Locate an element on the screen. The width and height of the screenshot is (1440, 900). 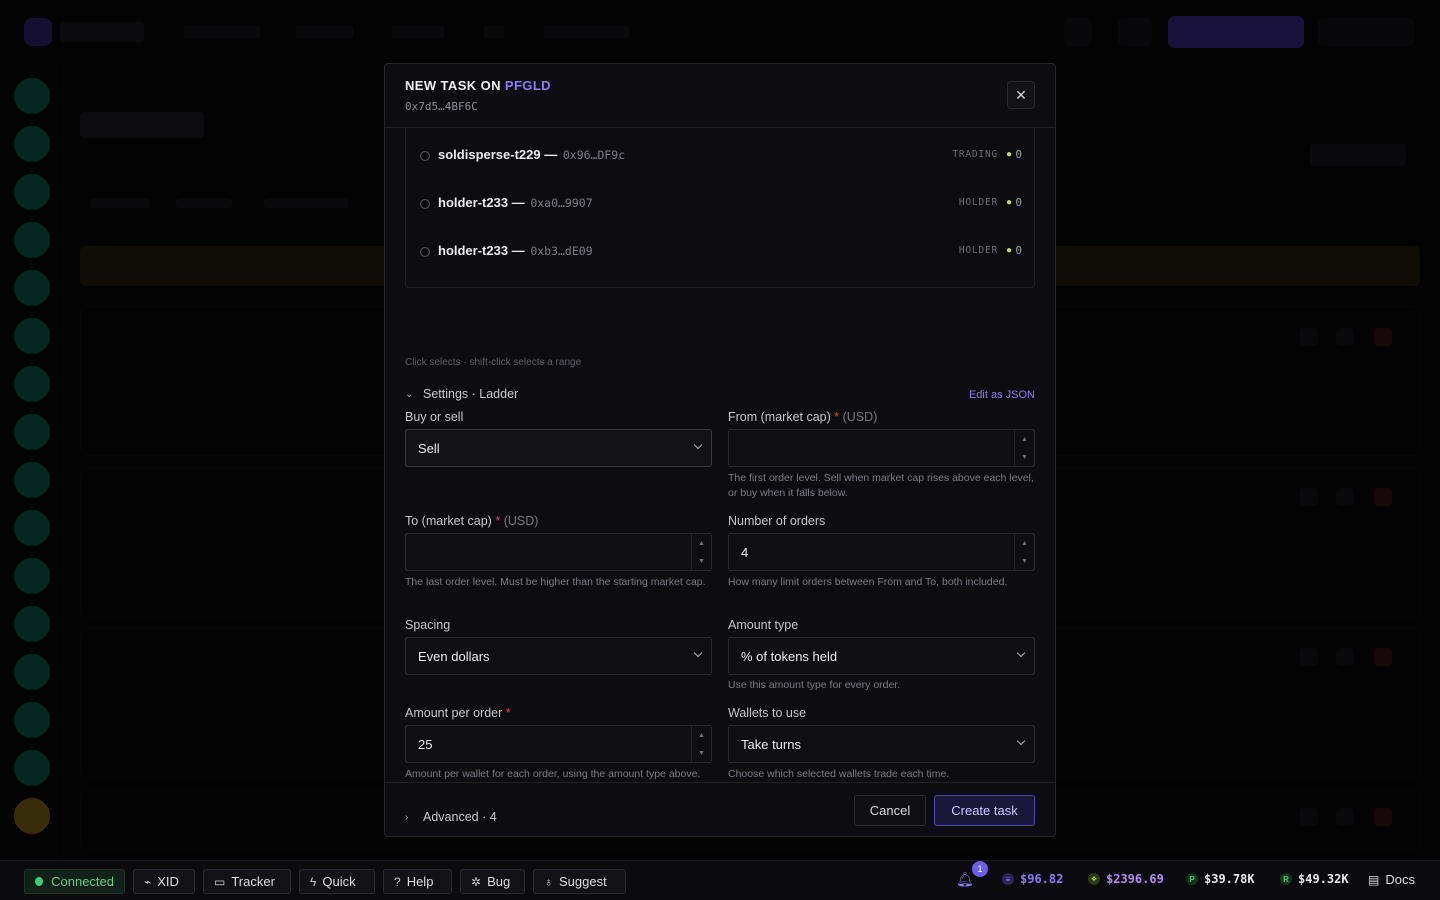
modal-footer: Cancel Create task is located at coordinates (720, 809).